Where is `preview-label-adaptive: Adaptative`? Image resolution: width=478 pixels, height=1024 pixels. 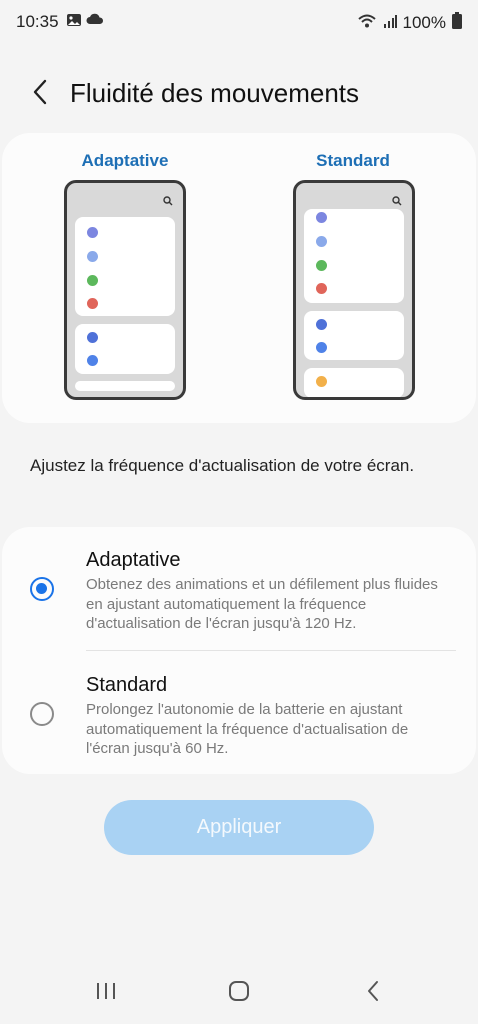
preview-label-adaptive: Adaptative is located at coordinates (125, 160).